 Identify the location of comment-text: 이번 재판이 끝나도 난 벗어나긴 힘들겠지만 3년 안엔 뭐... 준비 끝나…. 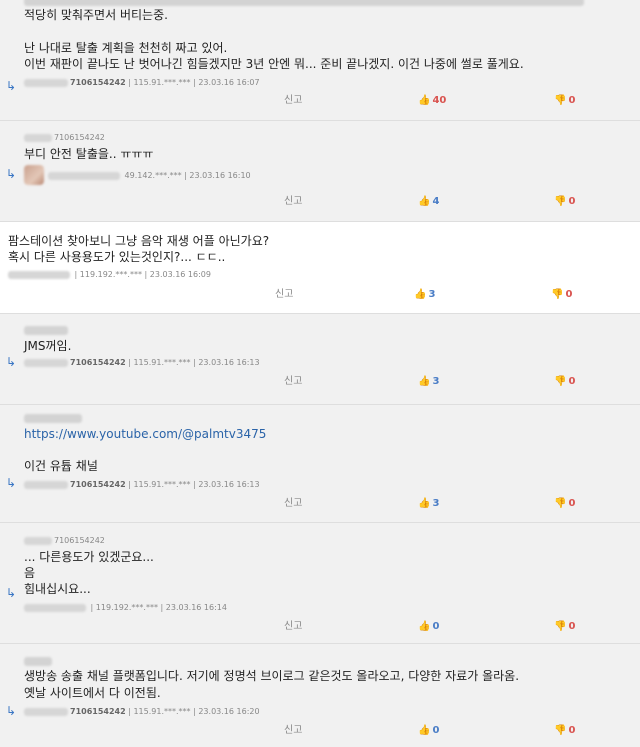
(274, 64).